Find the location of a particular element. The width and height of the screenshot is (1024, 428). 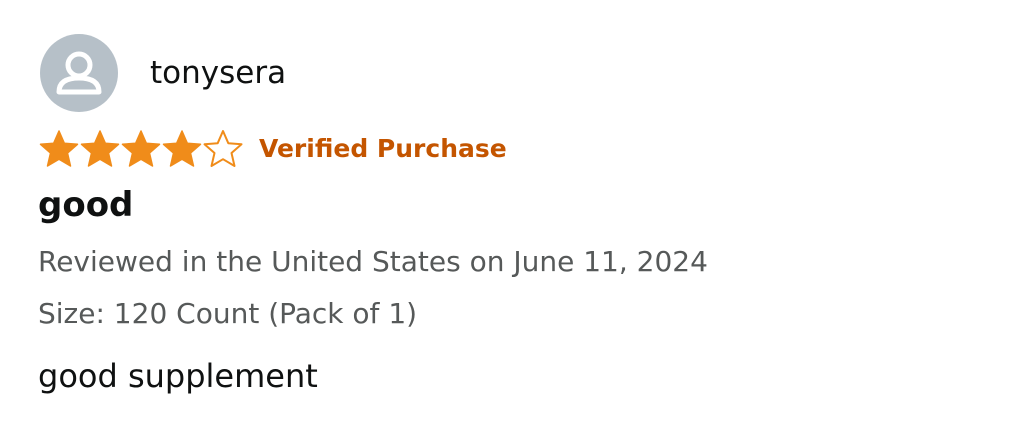

user-avatar-icon is located at coordinates (79, 73).